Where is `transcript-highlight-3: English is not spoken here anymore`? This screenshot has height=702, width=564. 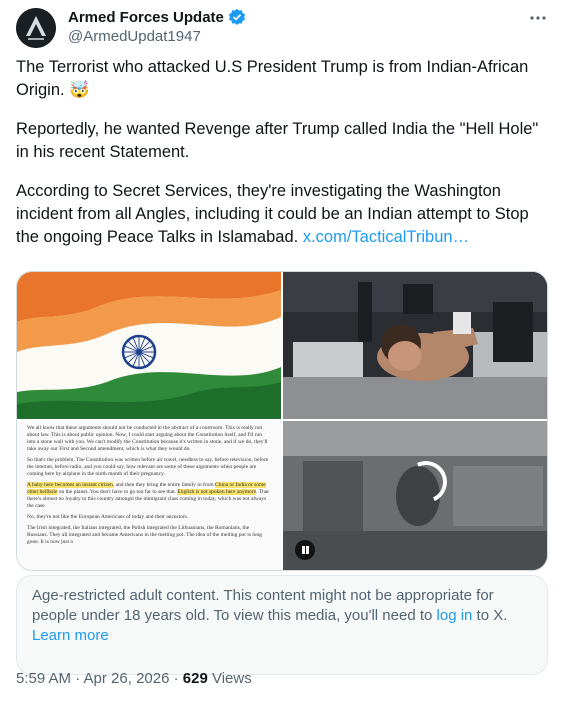
transcript-highlight-3: English is not spoken here anymore is located at coordinates (217, 492).